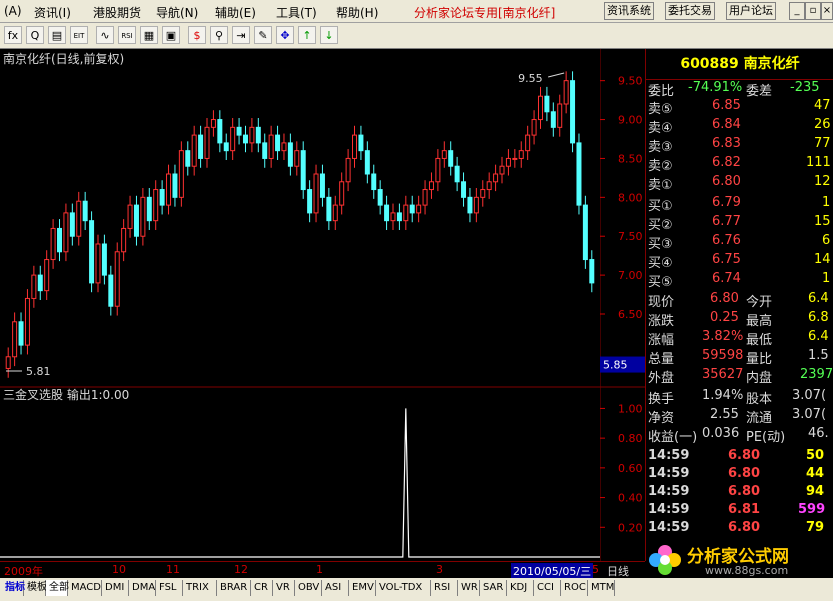  I want to click on forum-title: 分析家论坛专用[南京化纤], so click(485, 13).